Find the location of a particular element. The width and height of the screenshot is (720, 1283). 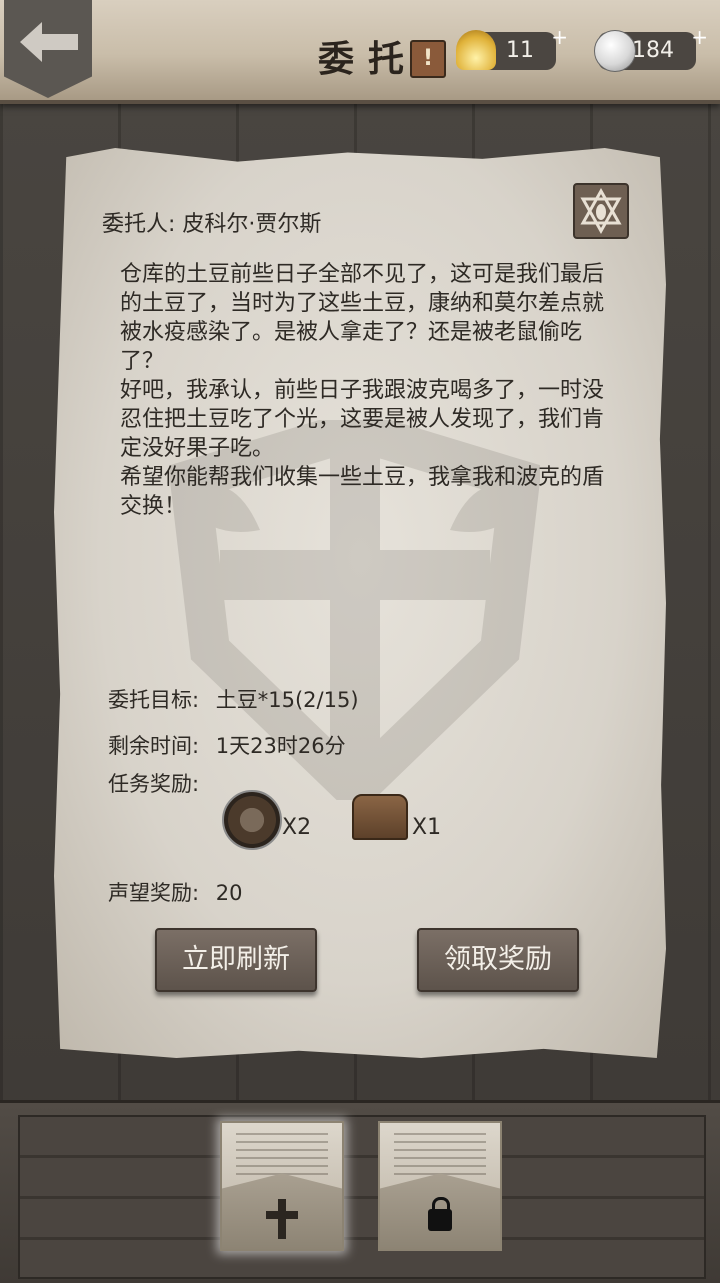

top-bar: 委托 ! 11 + 184 + is located at coordinates (360, 52).